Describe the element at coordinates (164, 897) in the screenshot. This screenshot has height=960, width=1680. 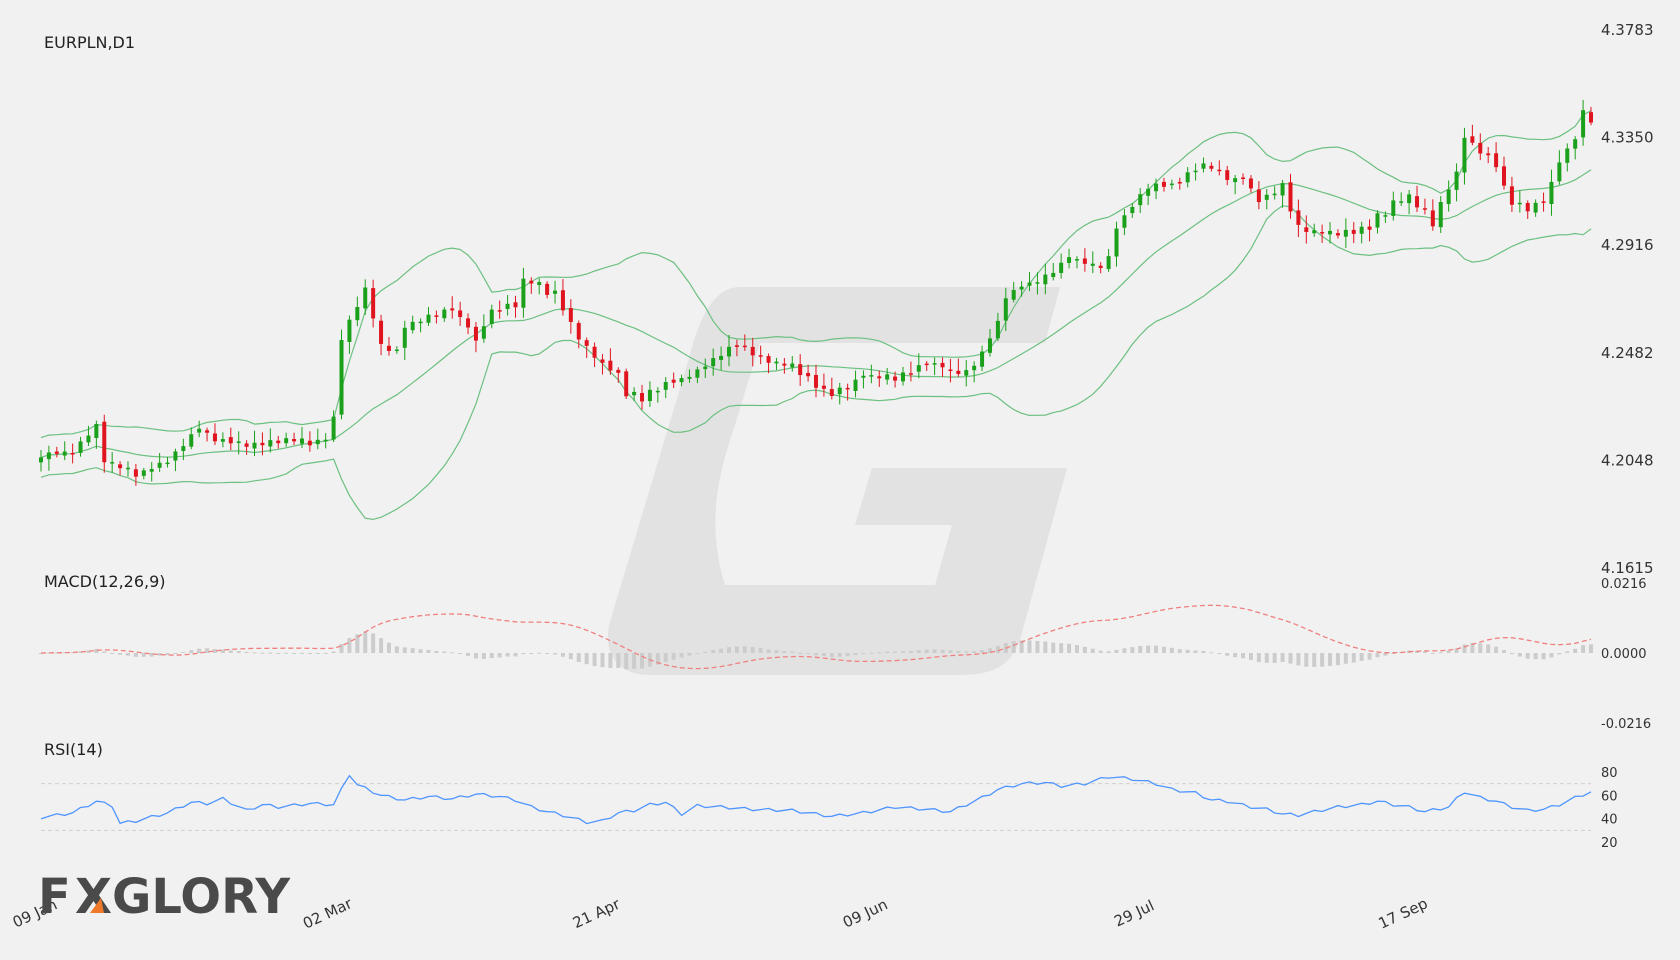
I see `brand-logo: F XGLORY` at that location.